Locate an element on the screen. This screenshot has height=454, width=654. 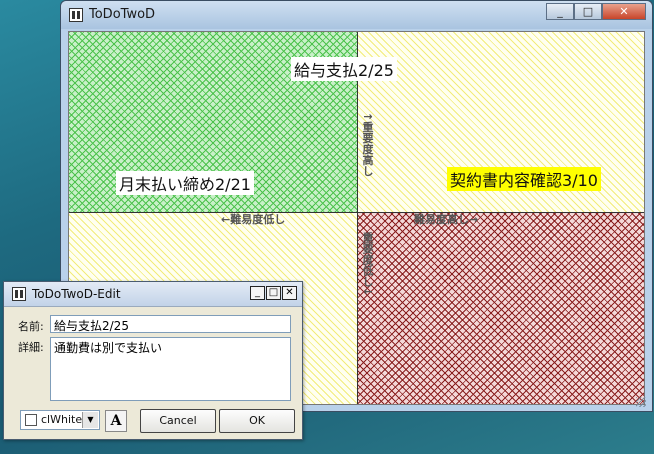
horizontal-axis-line is located at coordinates (356, 212).